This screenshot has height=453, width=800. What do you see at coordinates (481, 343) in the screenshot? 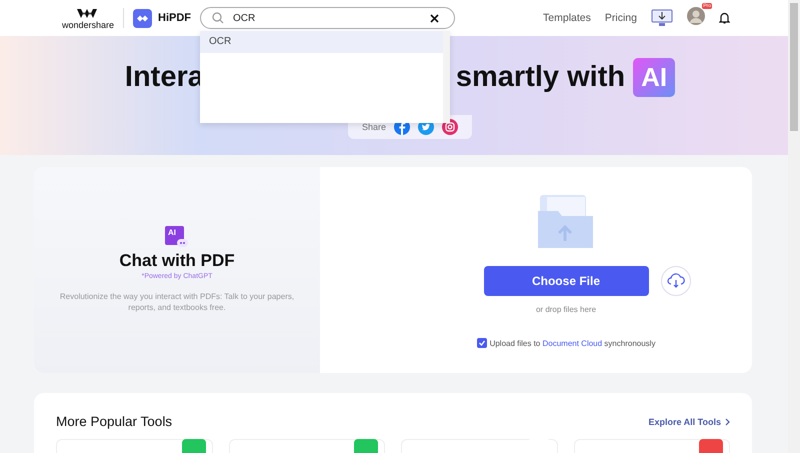
I see `sync-checkbox` at bounding box center [481, 343].